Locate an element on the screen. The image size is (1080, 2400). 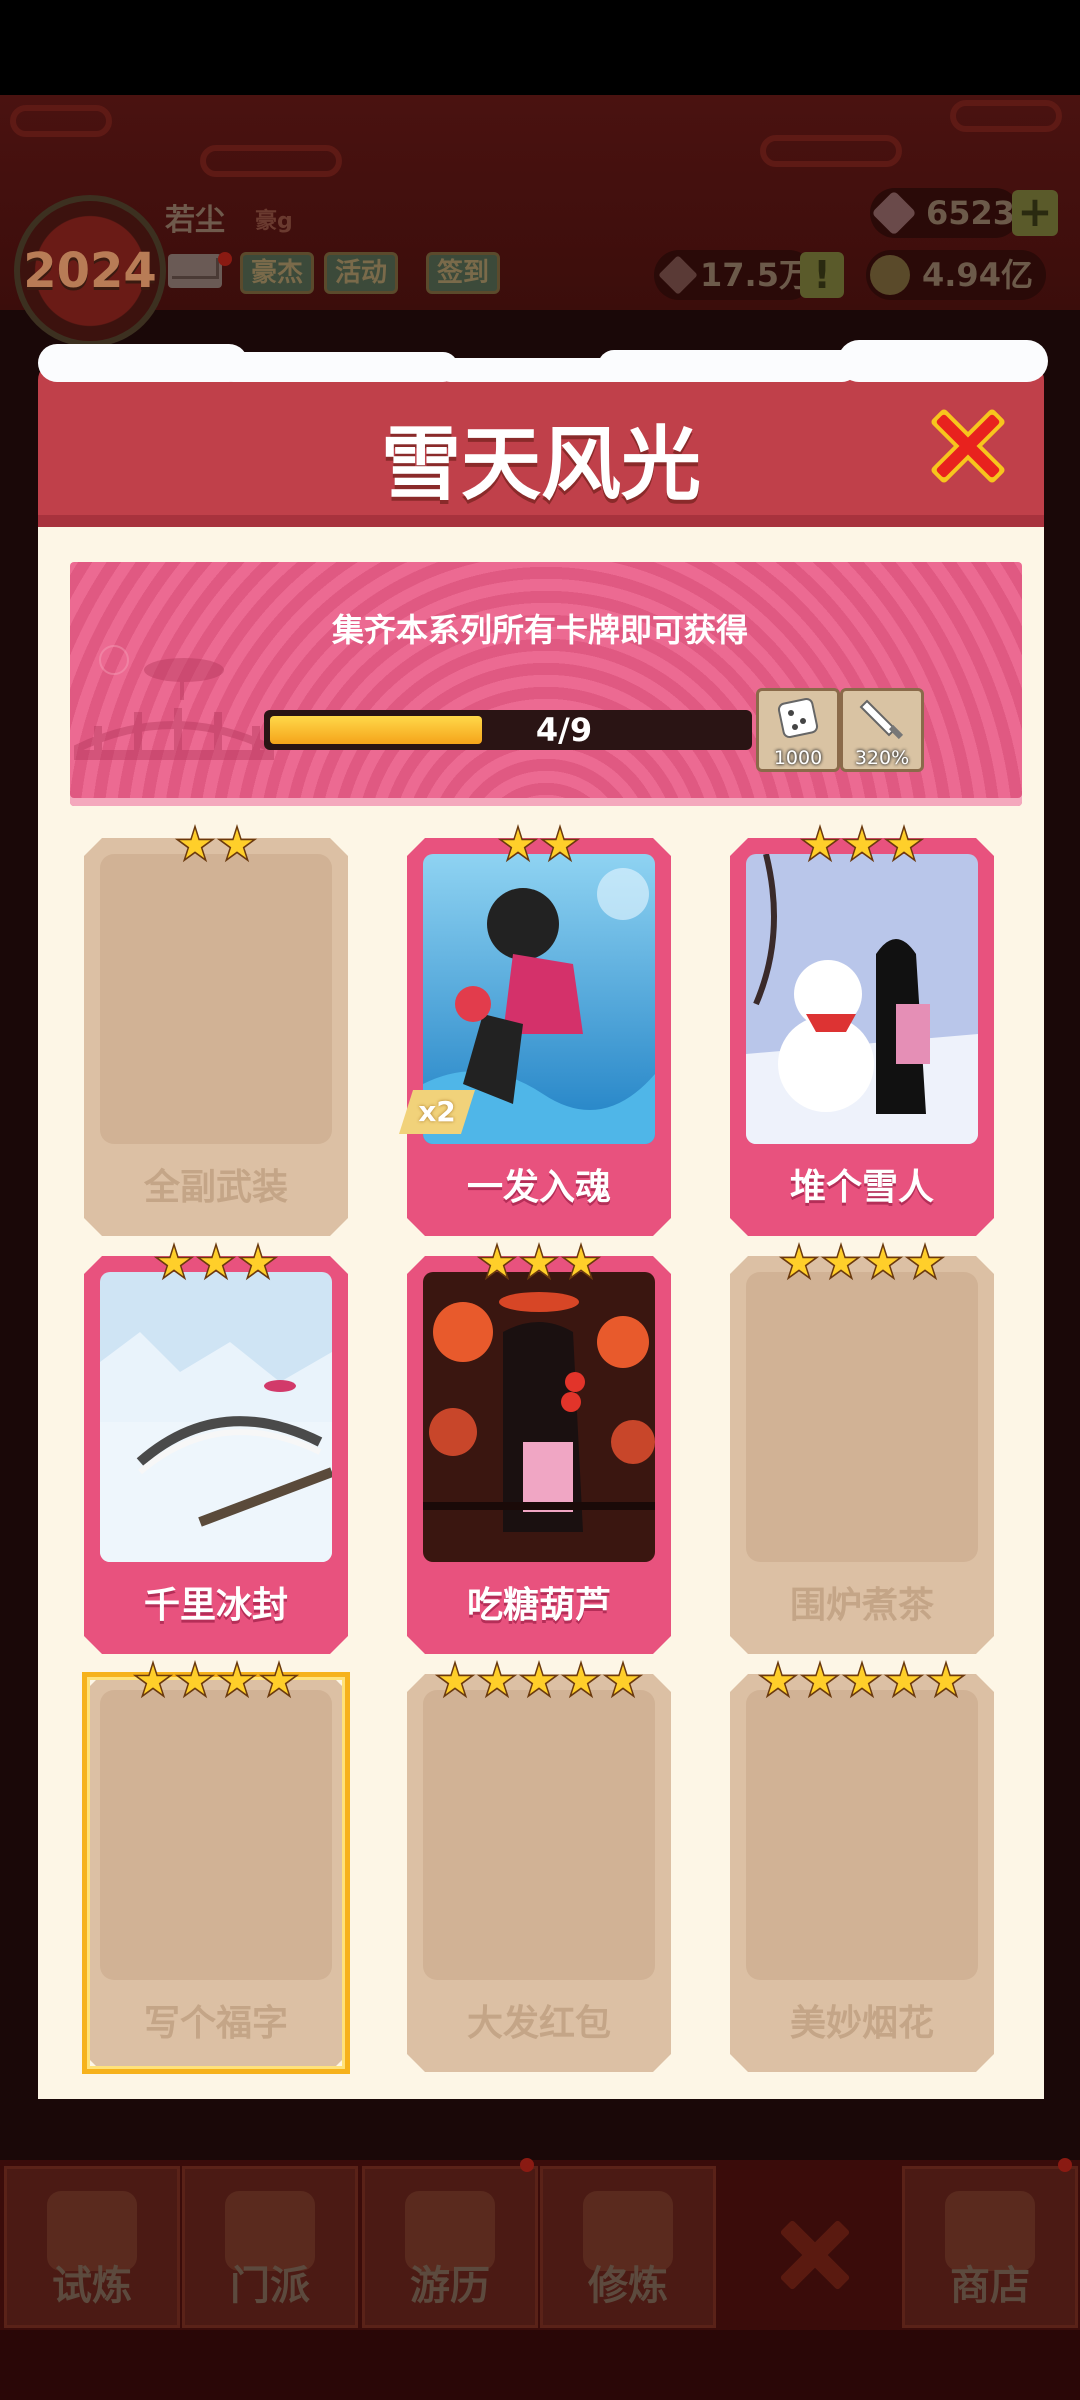
nav-cultivate: 修炼 is located at coordinates (628, 2247).